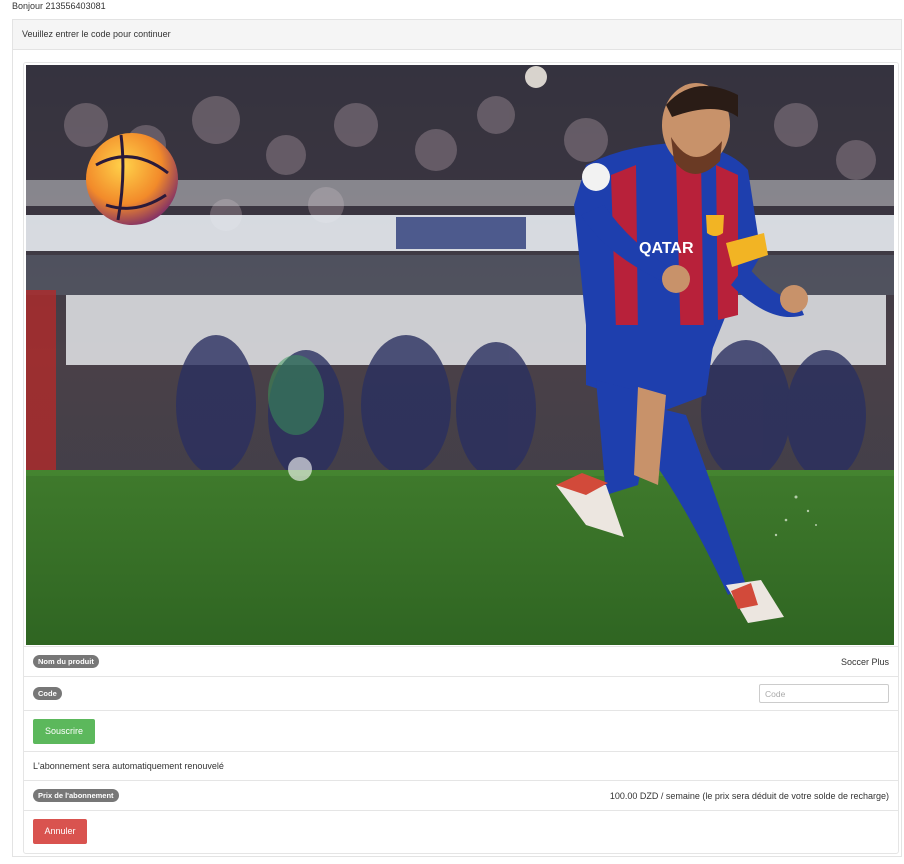 Image resolution: width=904 pixels, height=864 pixels. I want to click on price-badge: Prix de l'abonnement, so click(76, 795).